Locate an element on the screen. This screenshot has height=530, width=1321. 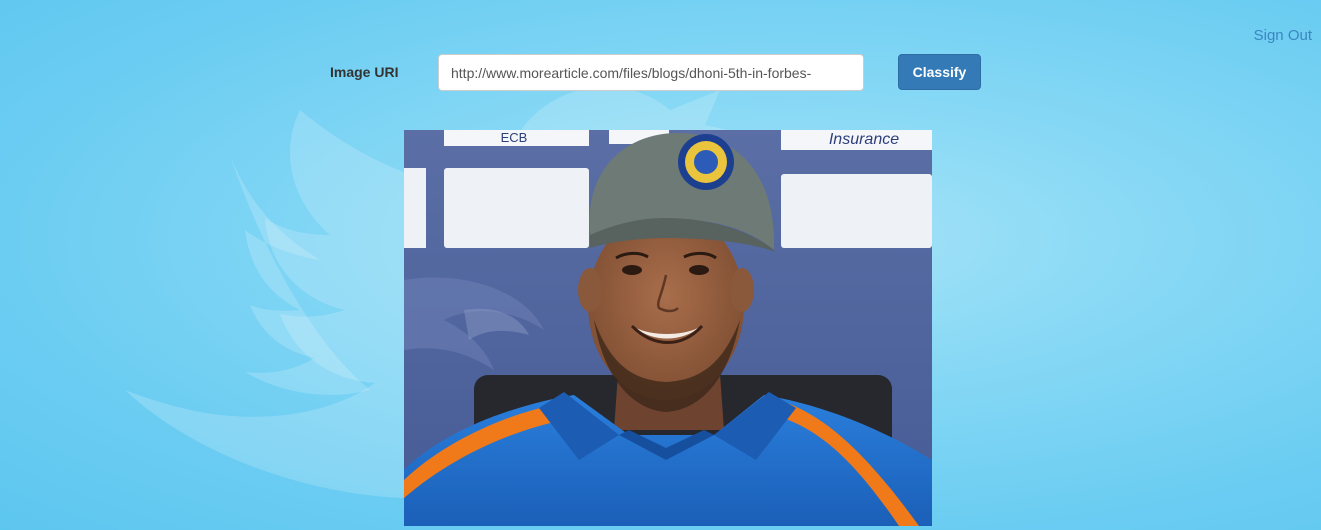
banner-text-ecb: ECB is located at coordinates (514, 137).